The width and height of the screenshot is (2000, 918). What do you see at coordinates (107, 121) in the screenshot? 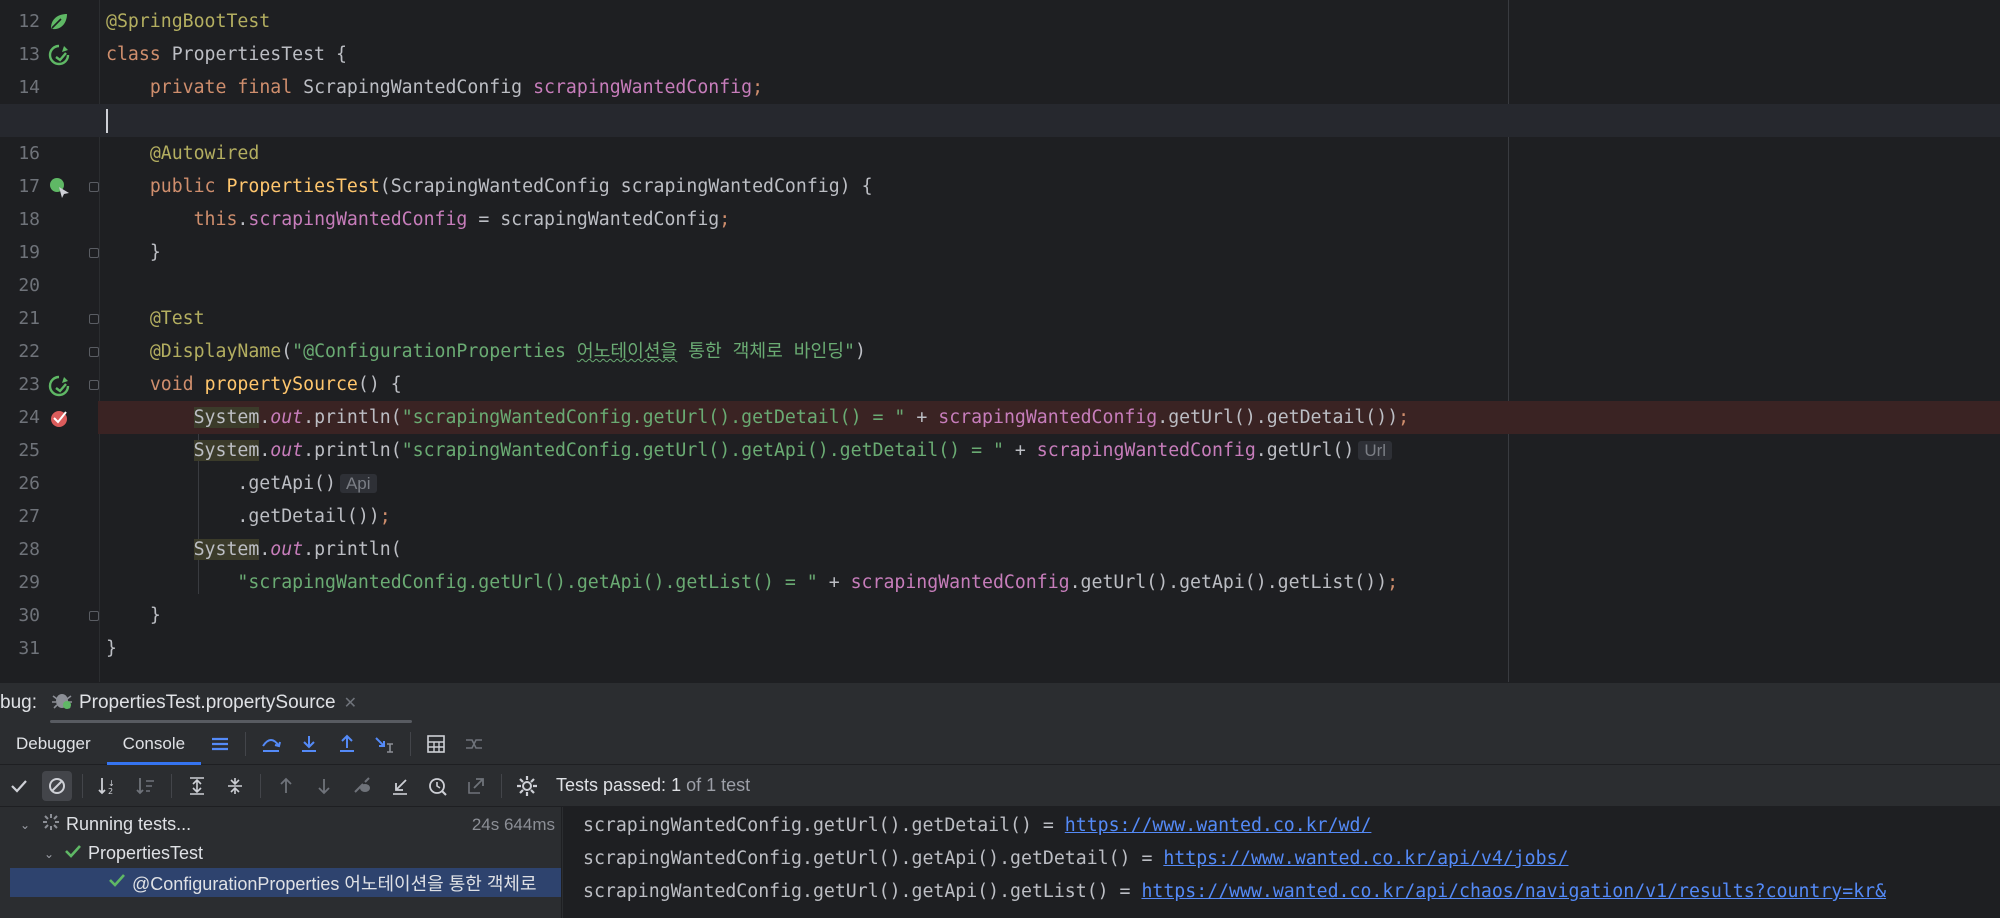
I see `text-caret` at bounding box center [107, 121].